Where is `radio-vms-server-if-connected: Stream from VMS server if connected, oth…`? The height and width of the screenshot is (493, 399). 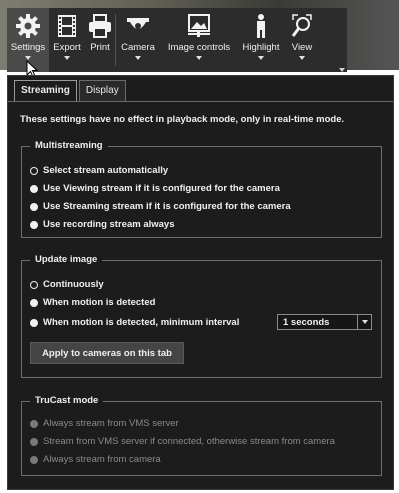
radio-vms-server-if-connected: Stream from VMS server if connected, oth… is located at coordinates (182, 441).